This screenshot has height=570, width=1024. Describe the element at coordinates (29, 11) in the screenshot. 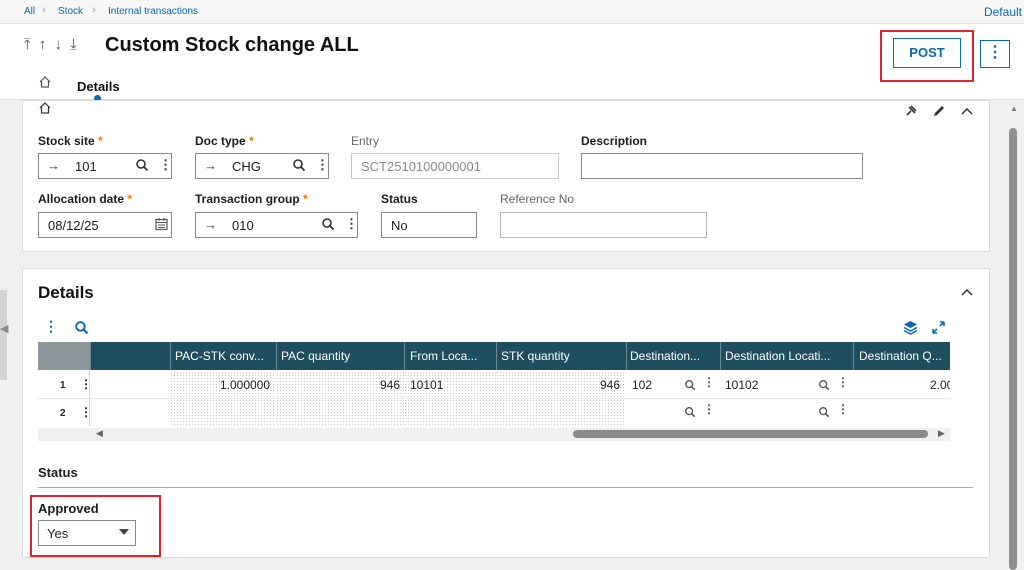

I see `breadcrumb-all: All` at that location.